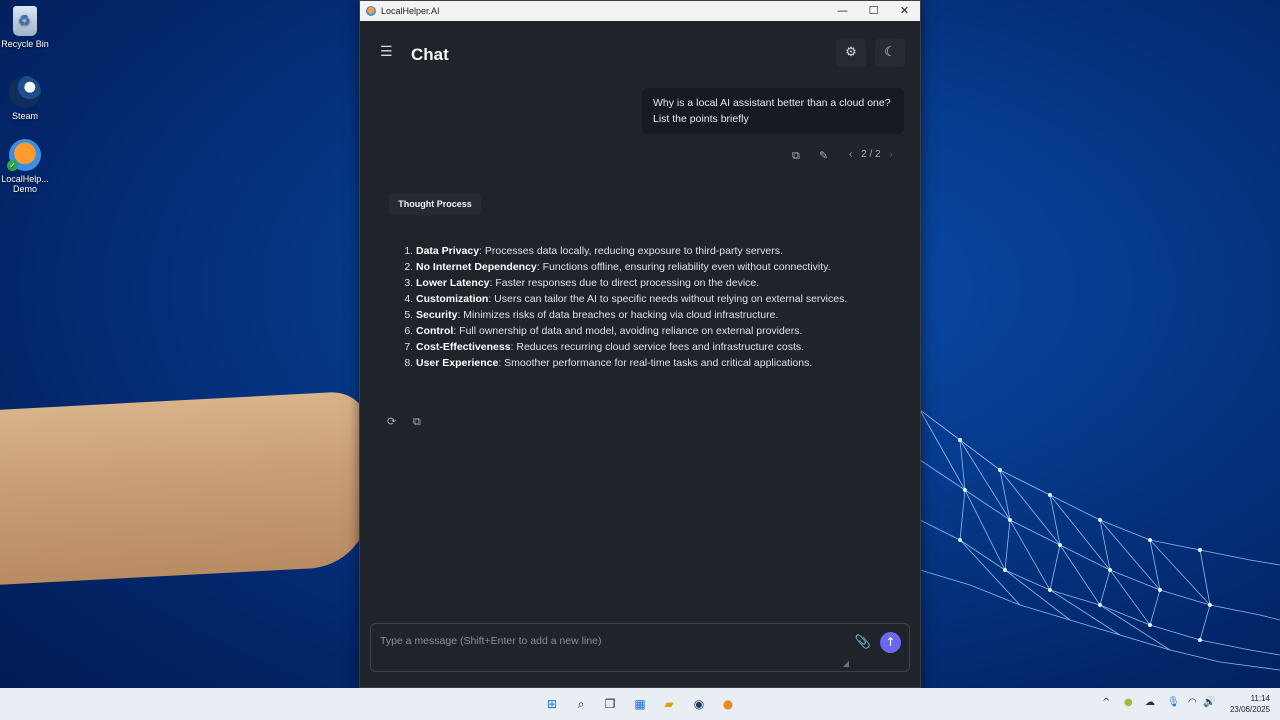 This screenshot has width=1280, height=720. What do you see at coordinates (1150, 702) in the screenshot?
I see `onedrive-cloud-icon: ☁` at bounding box center [1150, 702].